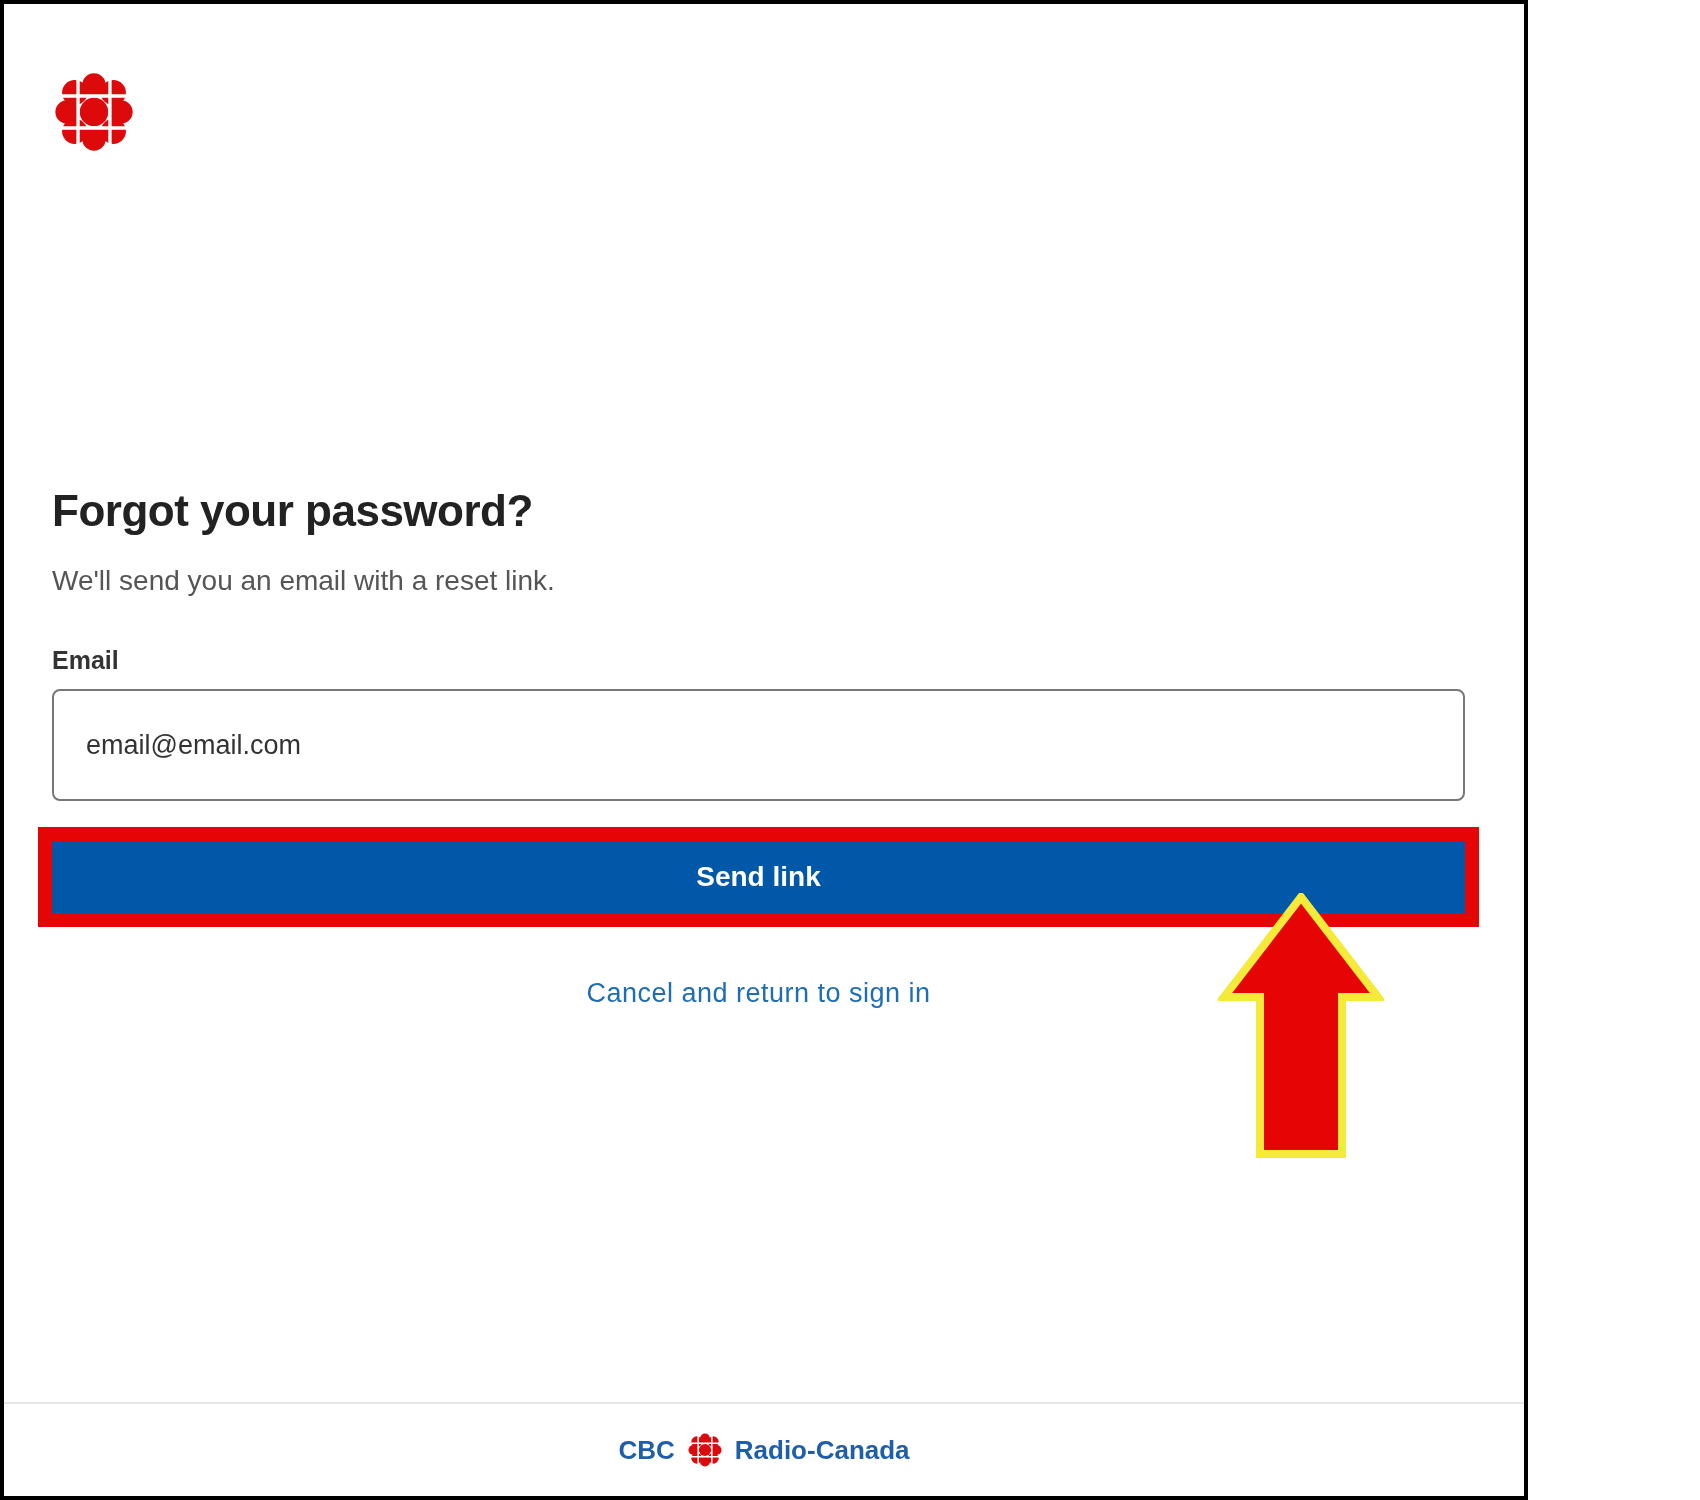  Describe the element at coordinates (646, 1450) in the screenshot. I see `brand-text: CBC` at that location.